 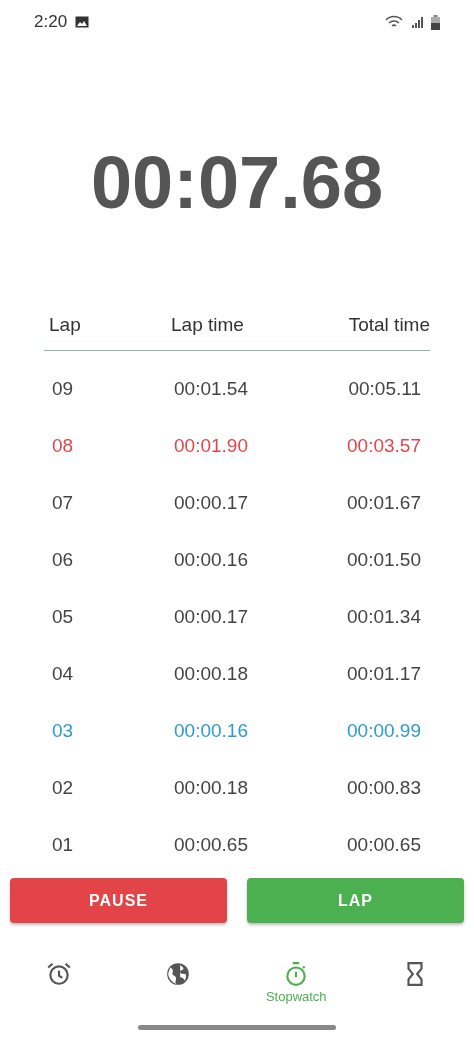 What do you see at coordinates (118, 900) in the screenshot?
I see `pause-button: PAUSE` at bounding box center [118, 900].